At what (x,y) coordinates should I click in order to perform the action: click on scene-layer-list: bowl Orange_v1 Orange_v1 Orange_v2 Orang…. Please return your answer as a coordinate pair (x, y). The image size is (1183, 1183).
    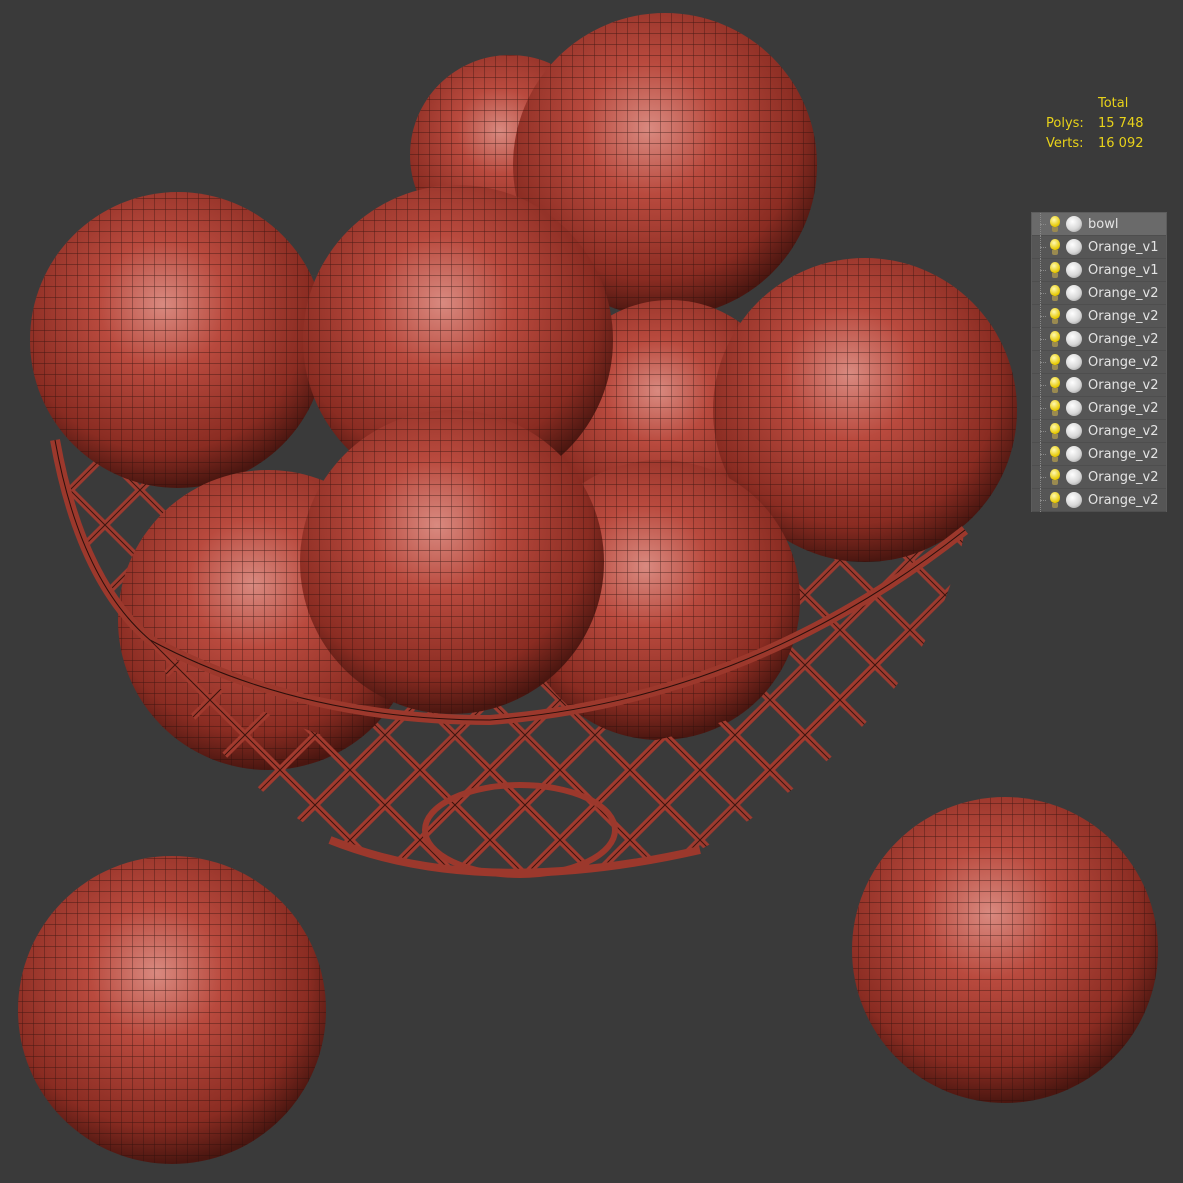
    Looking at the image, I should click on (1099, 362).